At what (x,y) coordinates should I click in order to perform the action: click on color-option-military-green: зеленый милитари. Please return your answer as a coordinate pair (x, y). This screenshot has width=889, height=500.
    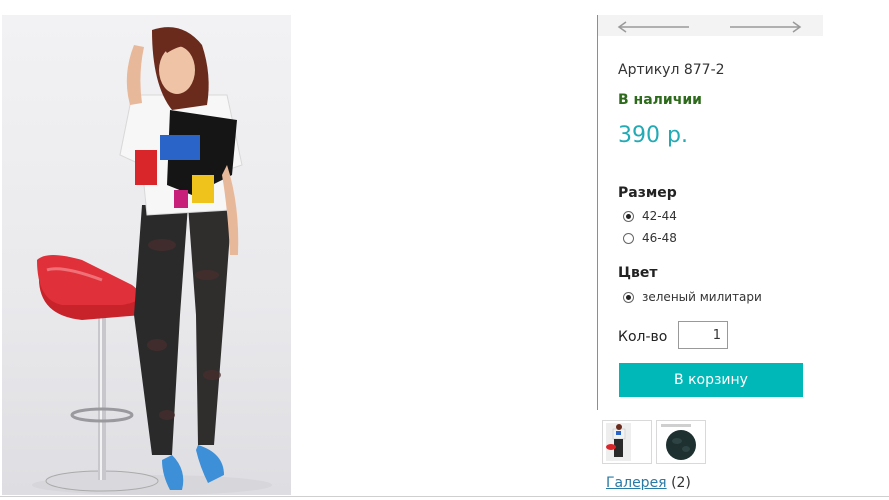
    Looking at the image, I should click on (692, 297).